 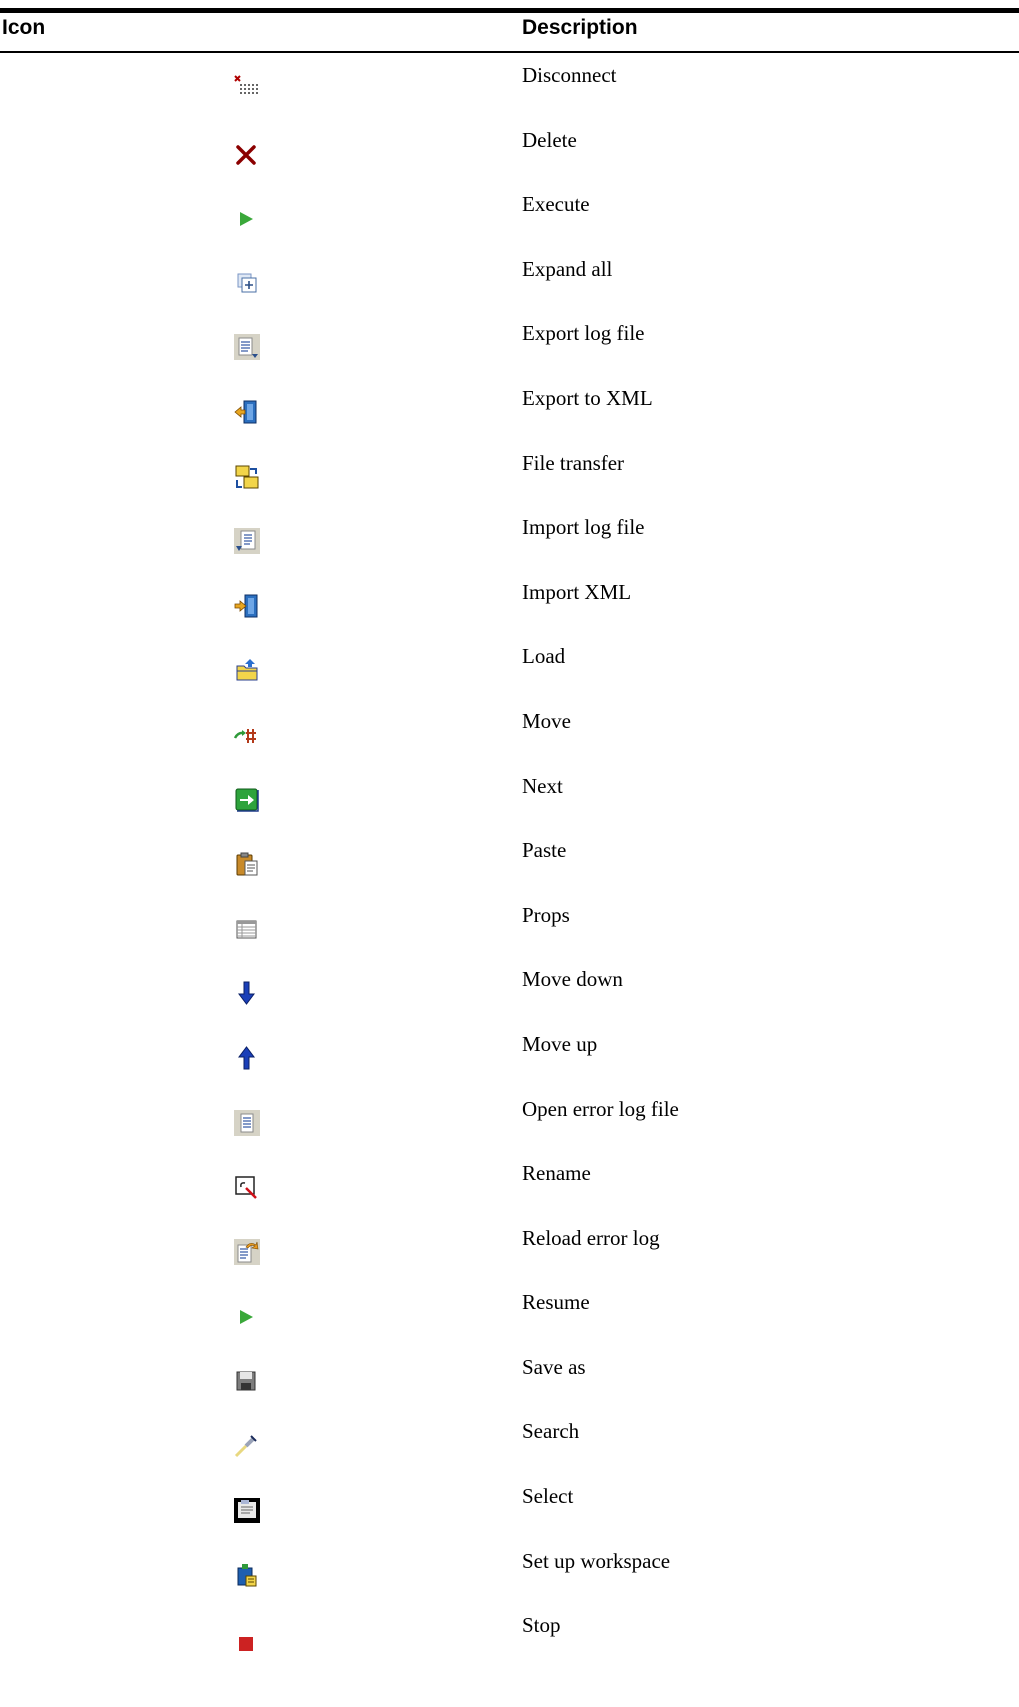 What do you see at coordinates (509, 1571) in the screenshot?
I see `table-row: Set up workspace` at bounding box center [509, 1571].